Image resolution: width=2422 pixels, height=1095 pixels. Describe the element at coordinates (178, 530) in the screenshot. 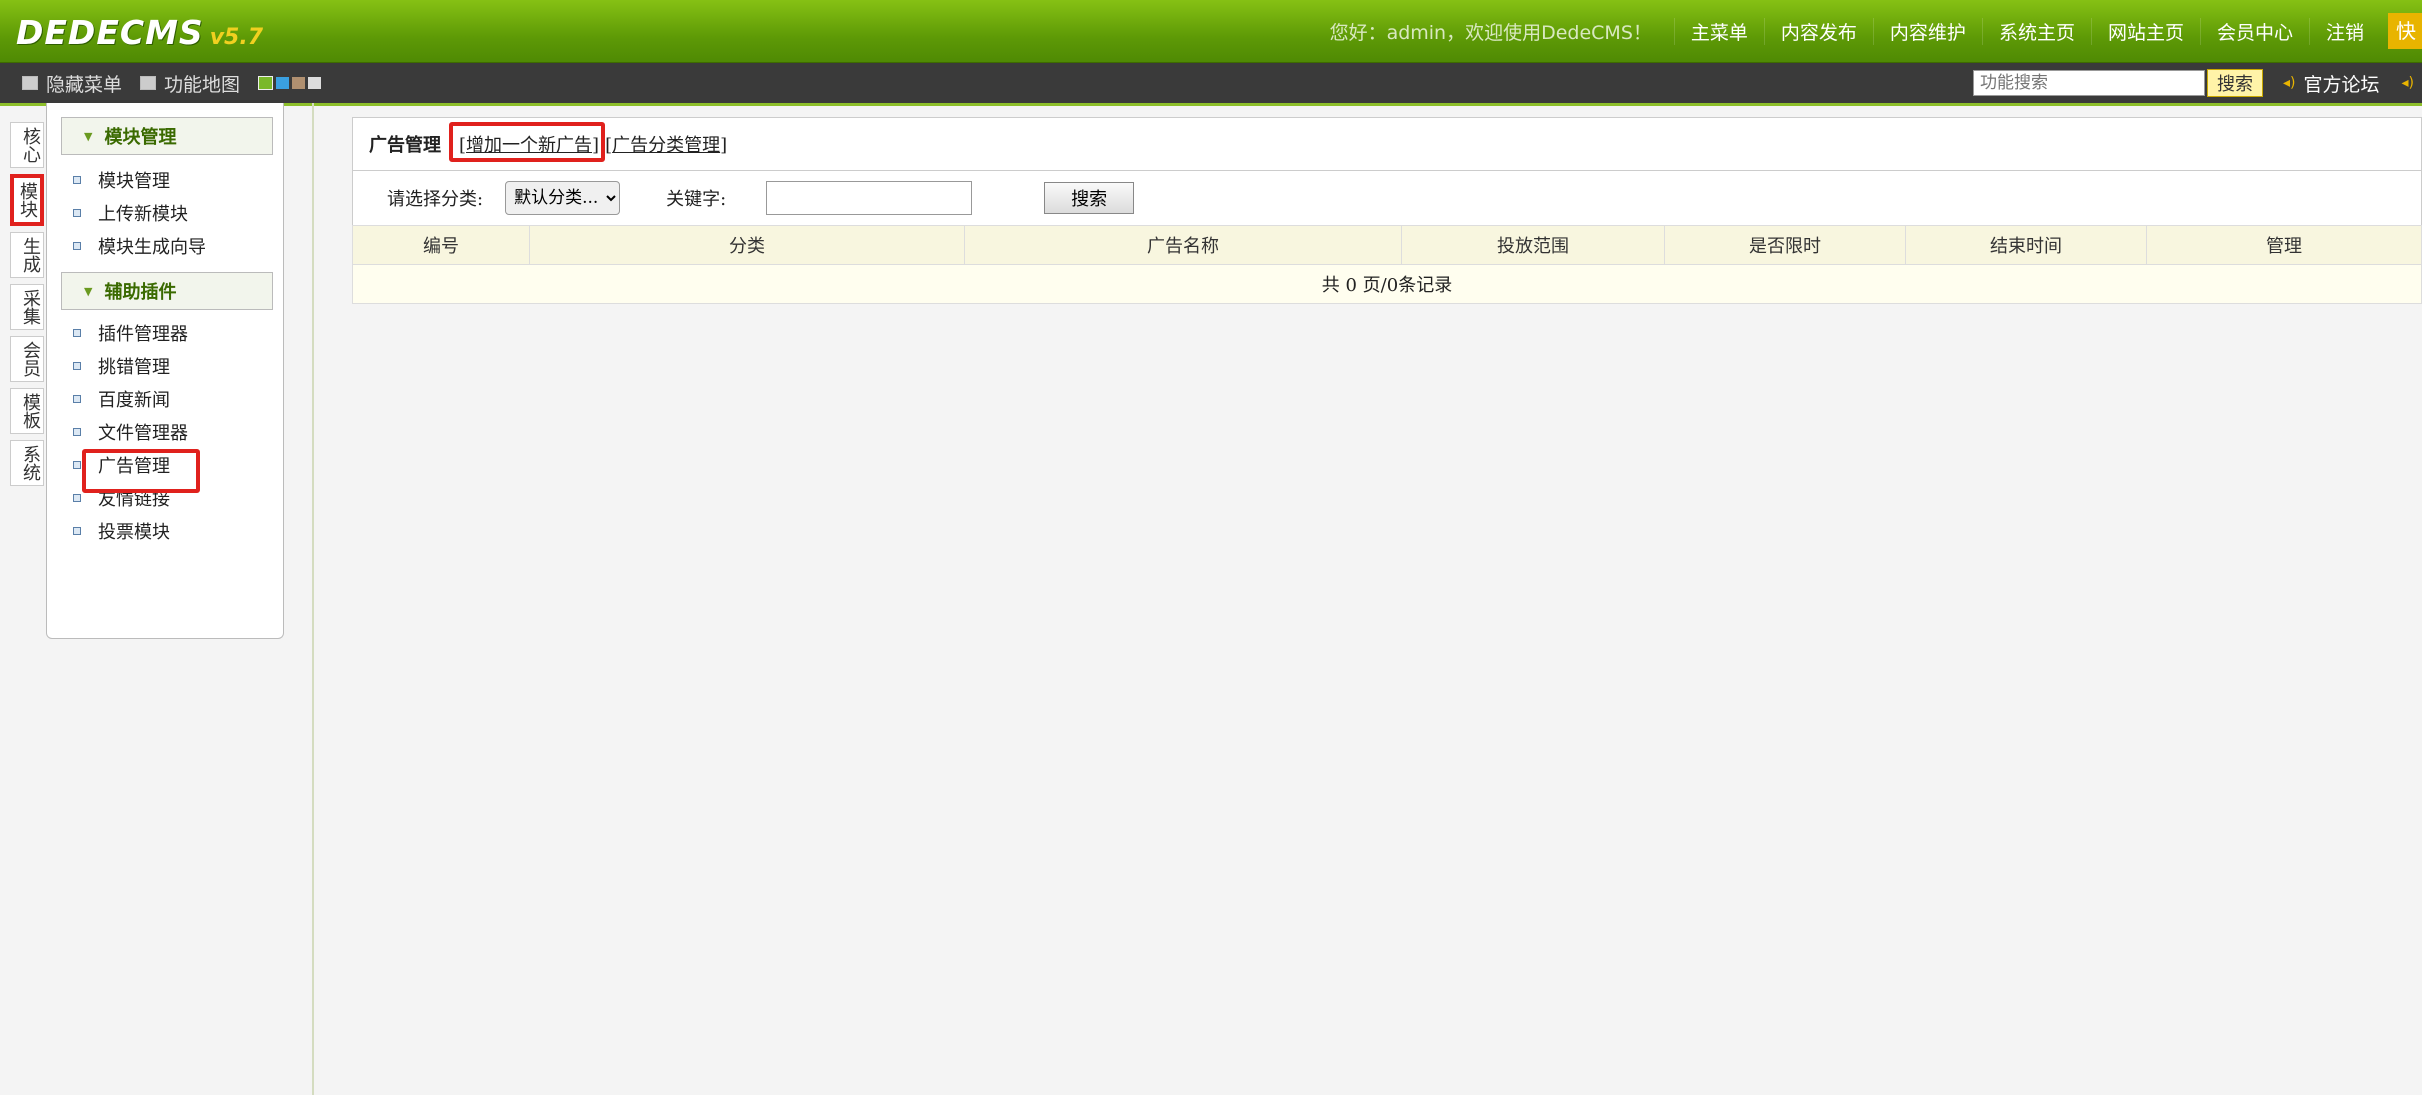

I see `menu-item-vote-module: 投票模块` at that location.